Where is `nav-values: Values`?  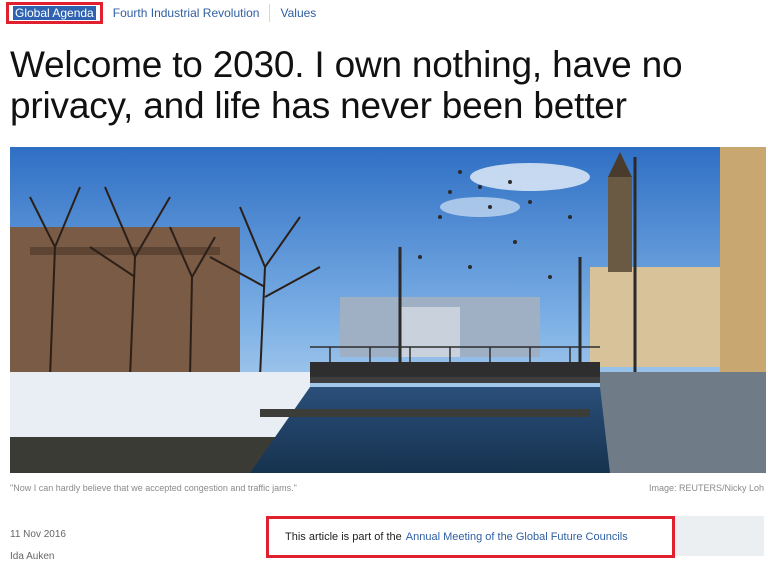 nav-values: Values is located at coordinates (298, 13).